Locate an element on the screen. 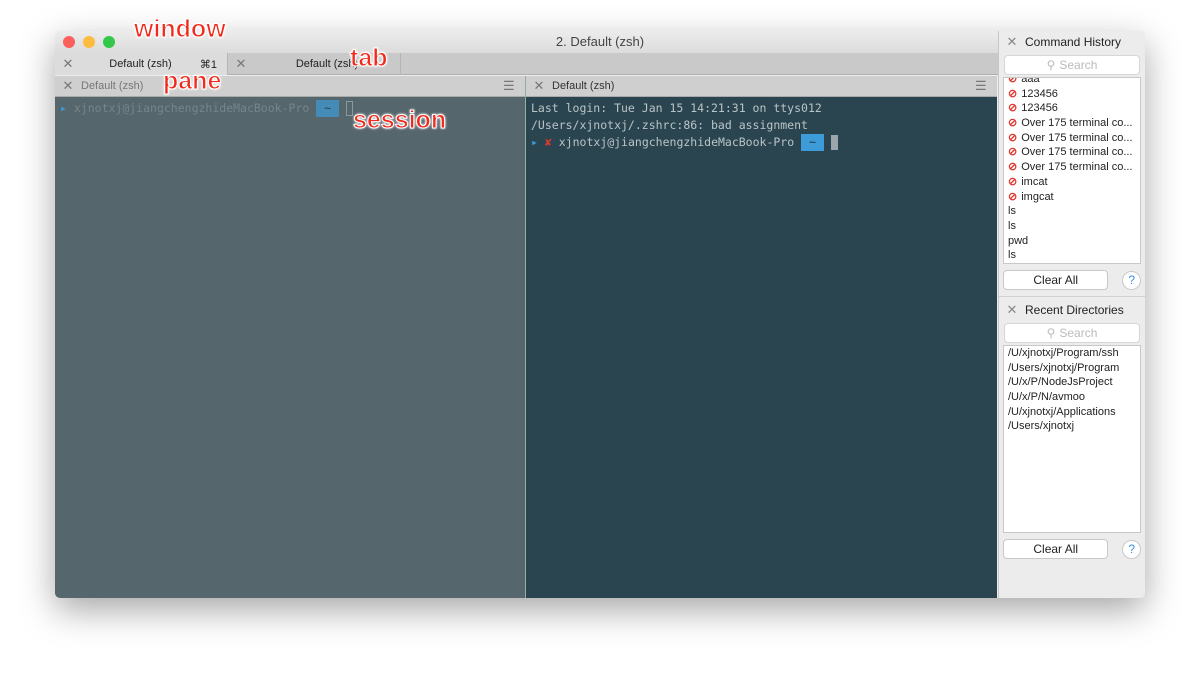 The image size is (1200, 677). zoom-window-button is located at coordinates (109, 42).